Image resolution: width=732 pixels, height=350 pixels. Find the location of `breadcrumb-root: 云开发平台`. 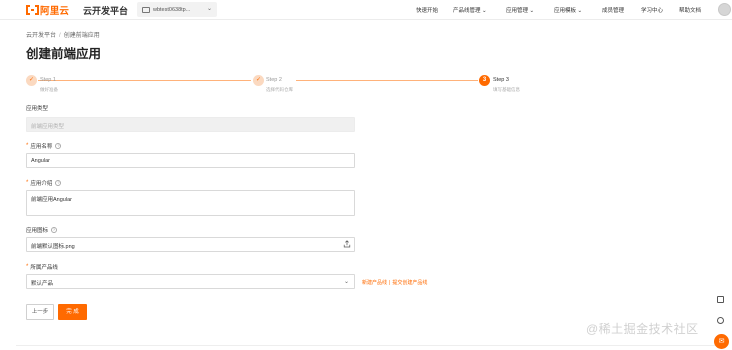

breadcrumb-root: 云开发平台 is located at coordinates (41, 36).